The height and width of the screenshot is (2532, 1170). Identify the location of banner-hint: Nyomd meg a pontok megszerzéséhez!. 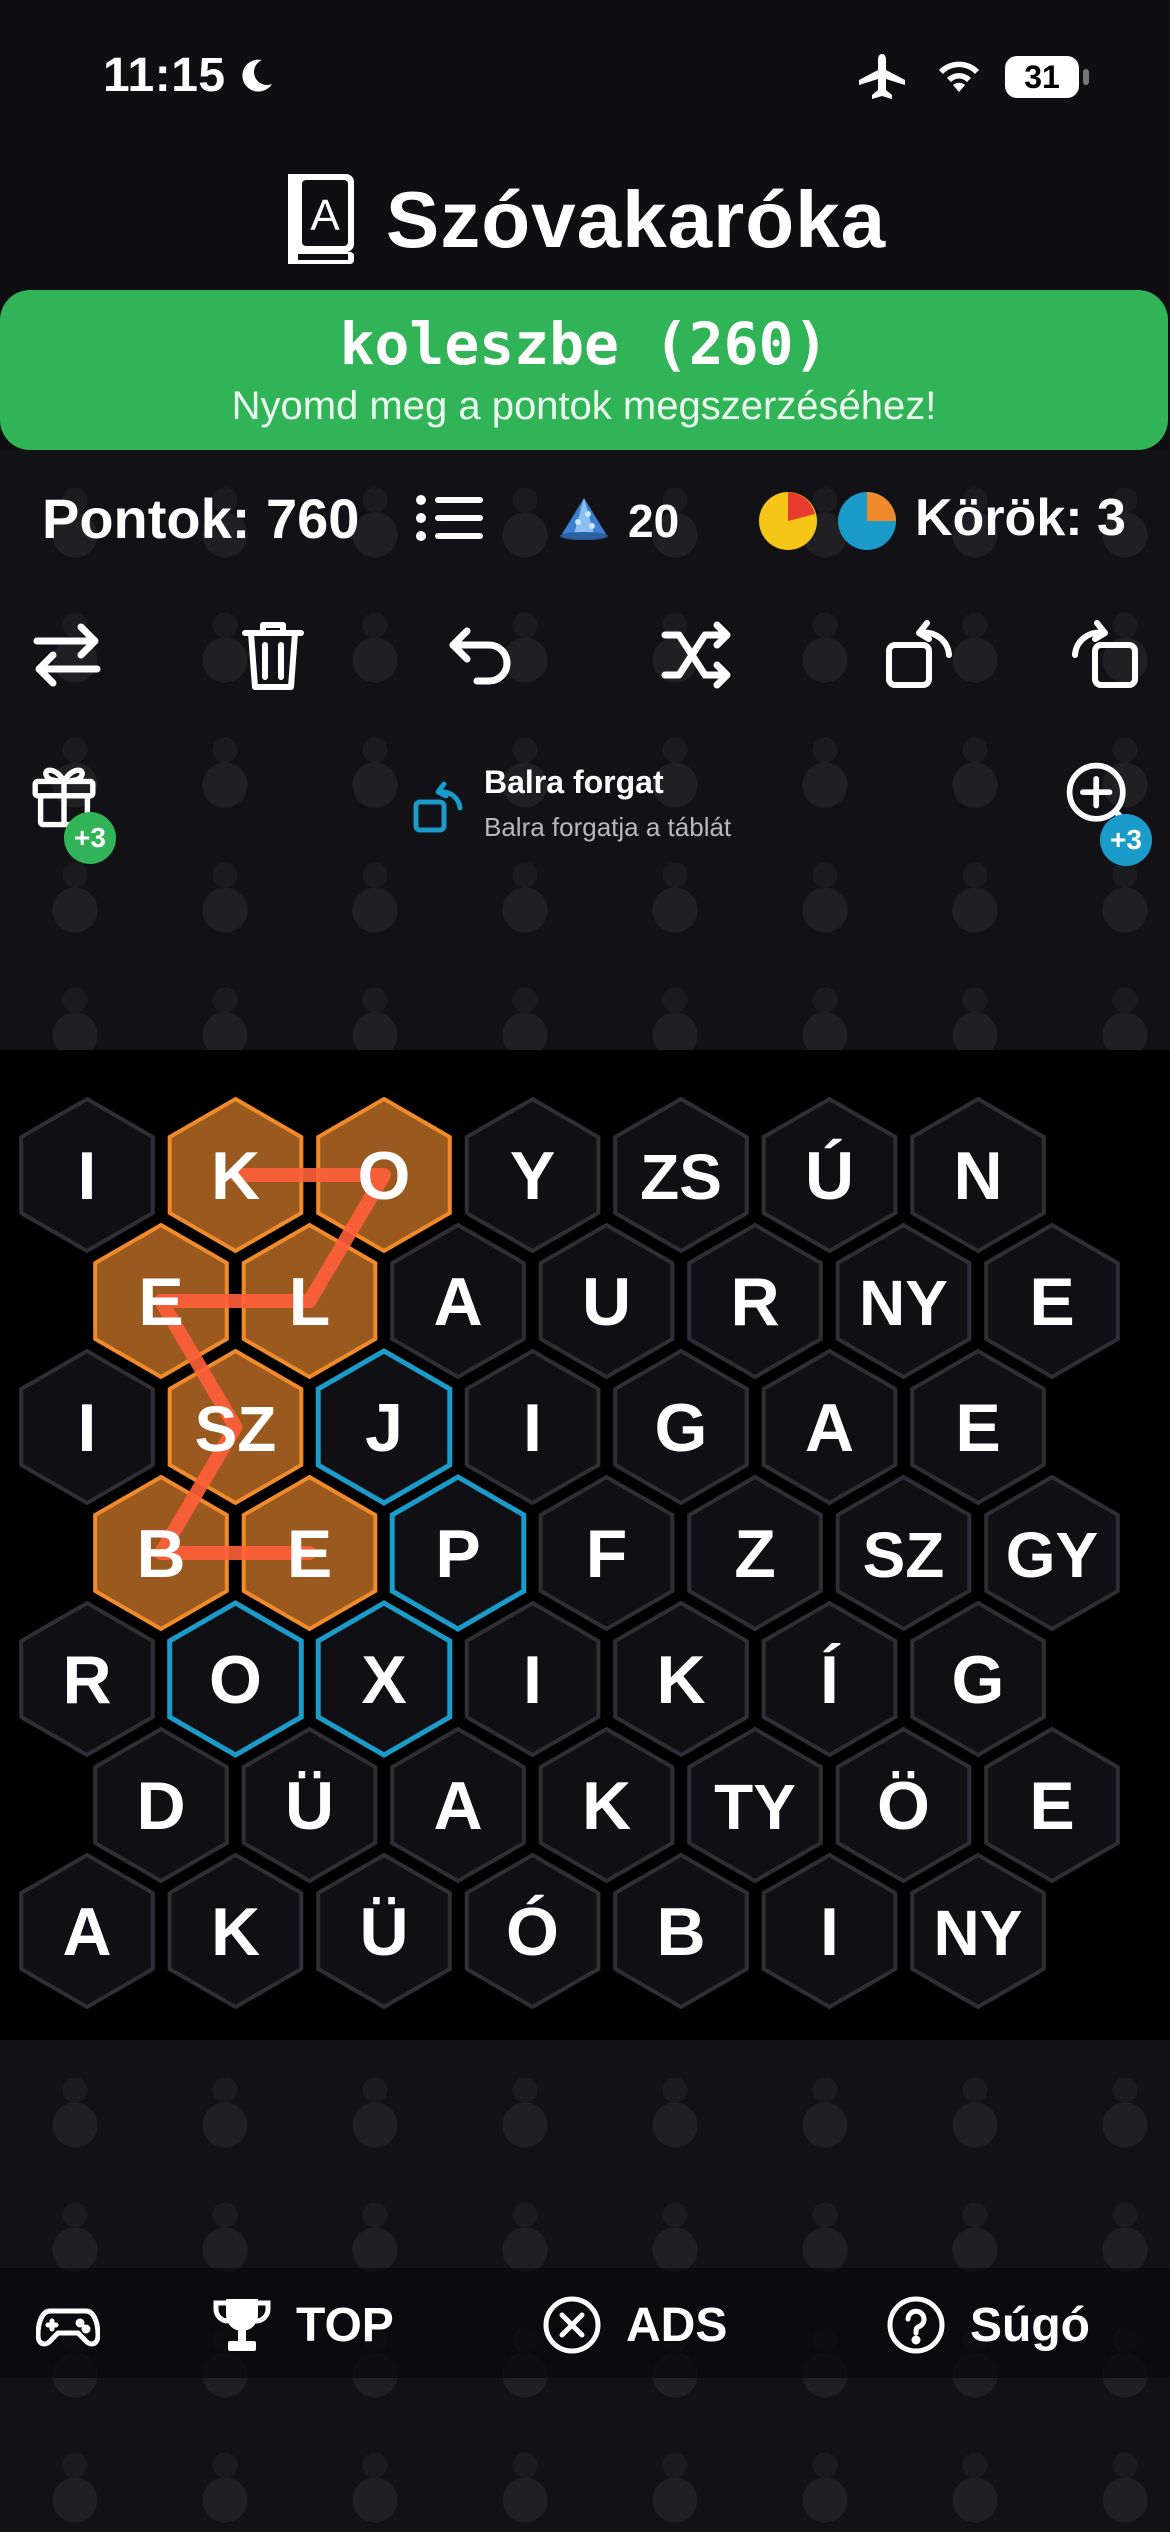
(584, 406).